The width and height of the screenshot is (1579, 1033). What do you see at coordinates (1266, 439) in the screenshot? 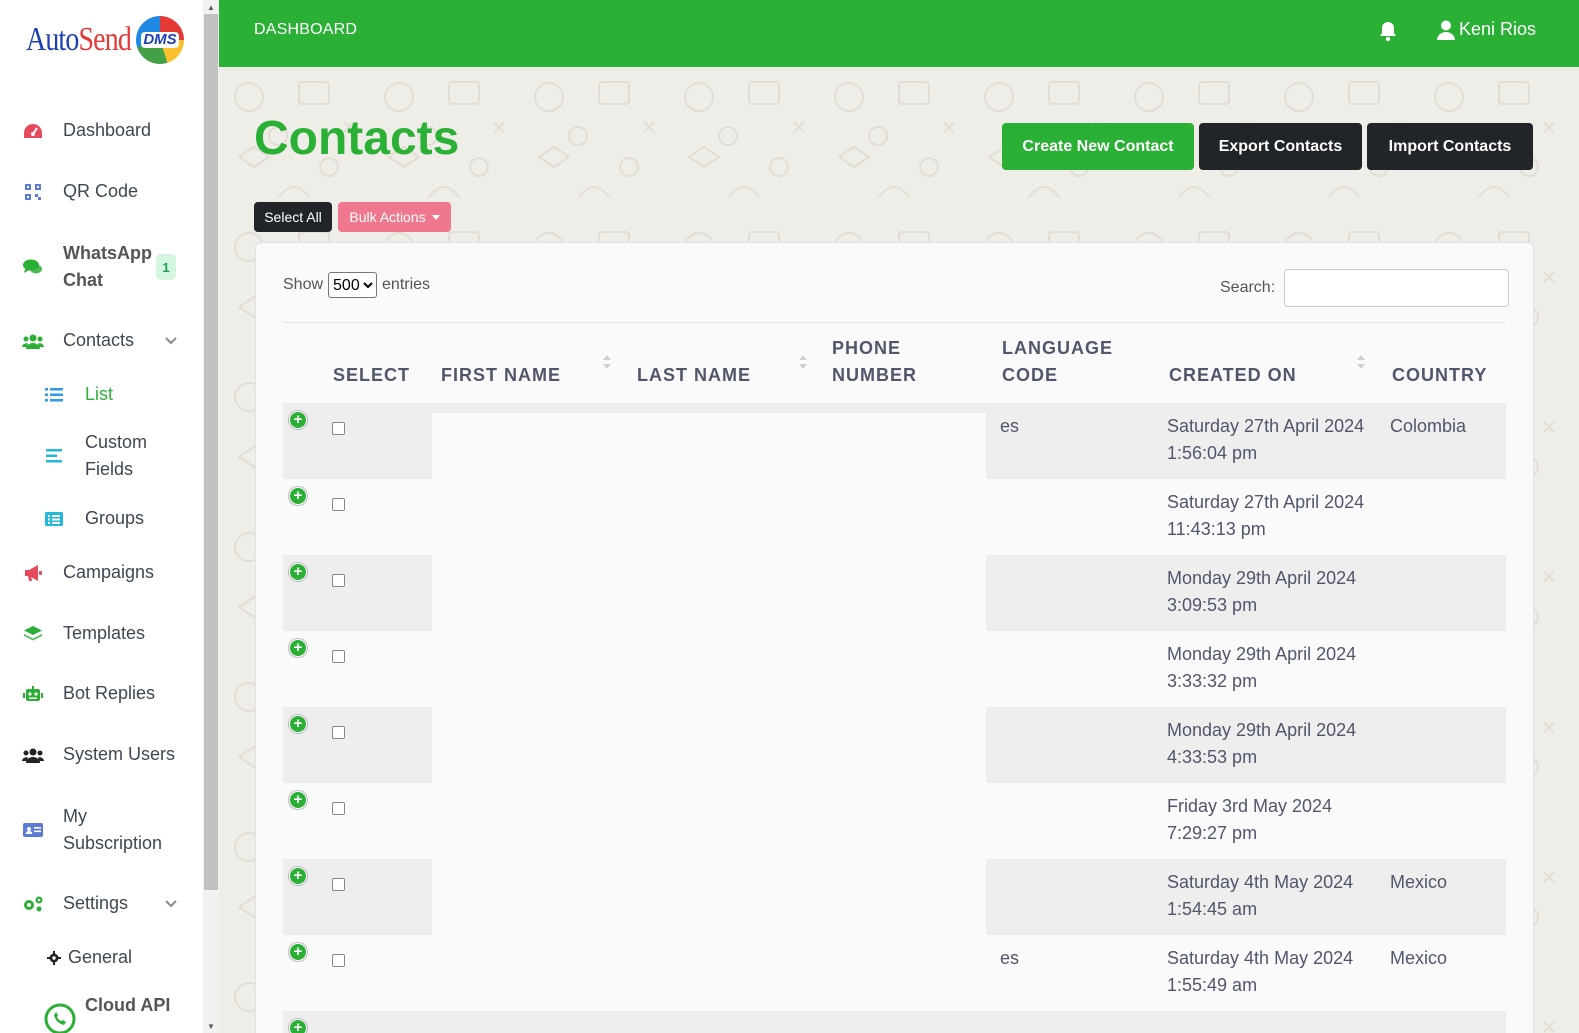
I see `cell-created-on: Saturday 27th April 2024 1:56:04 pm` at bounding box center [1266, 439].